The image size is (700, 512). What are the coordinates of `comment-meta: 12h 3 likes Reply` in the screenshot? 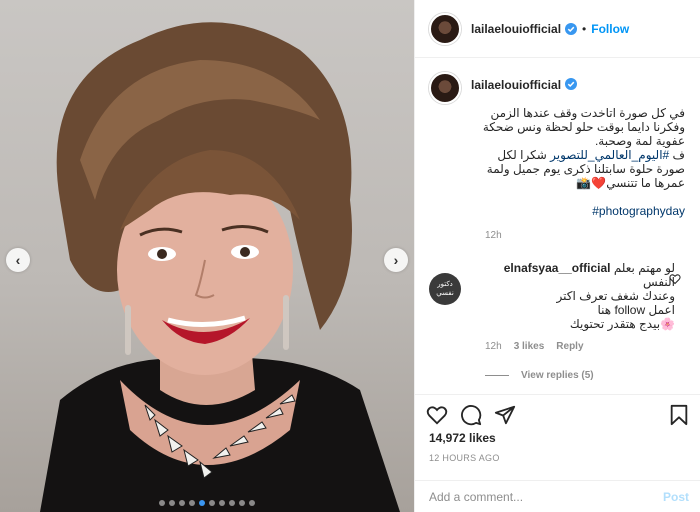 It's located at (587, 346).